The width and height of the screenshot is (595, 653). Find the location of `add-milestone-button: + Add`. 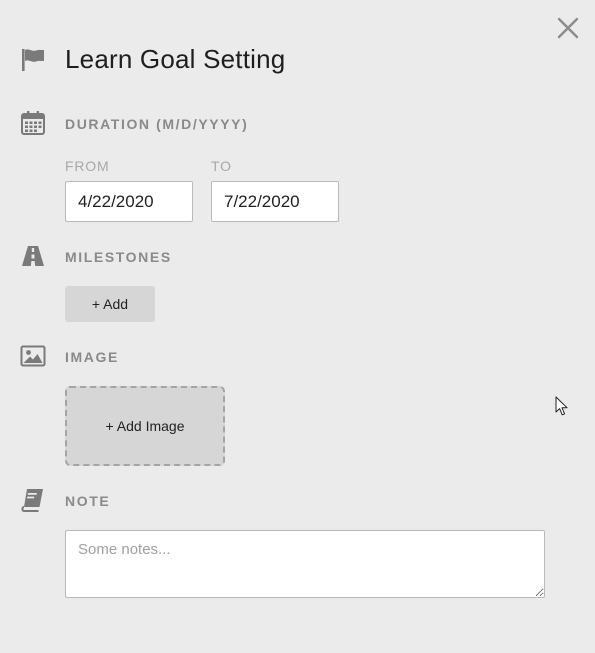

add-milestone-button: + Add is located at coordinates (110, 304).